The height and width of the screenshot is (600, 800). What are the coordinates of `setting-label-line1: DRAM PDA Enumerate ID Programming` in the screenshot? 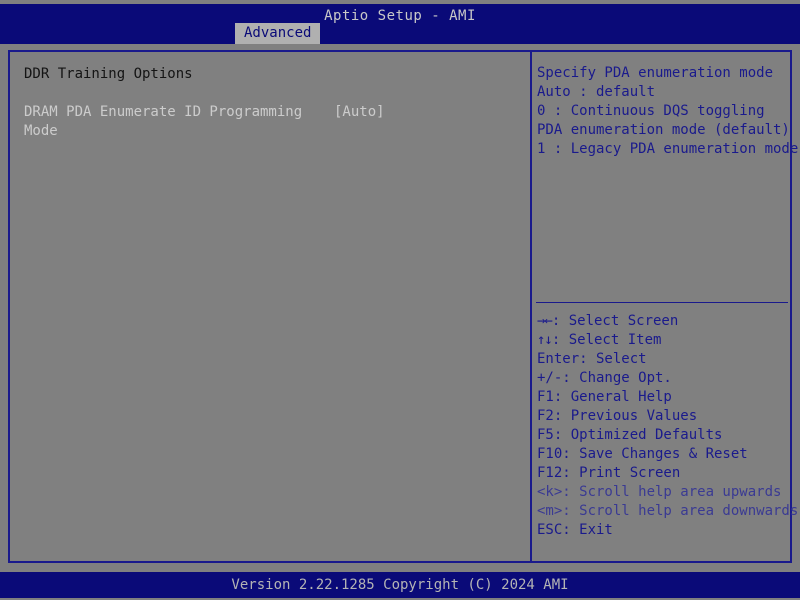 It's located at (163, 112).